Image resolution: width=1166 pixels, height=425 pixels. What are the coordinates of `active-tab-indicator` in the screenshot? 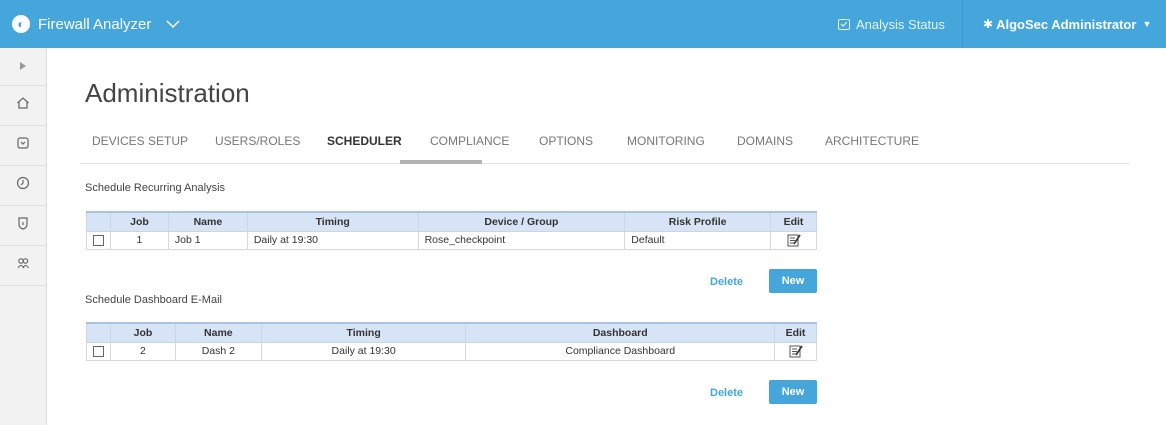 It's located at (441, 162).